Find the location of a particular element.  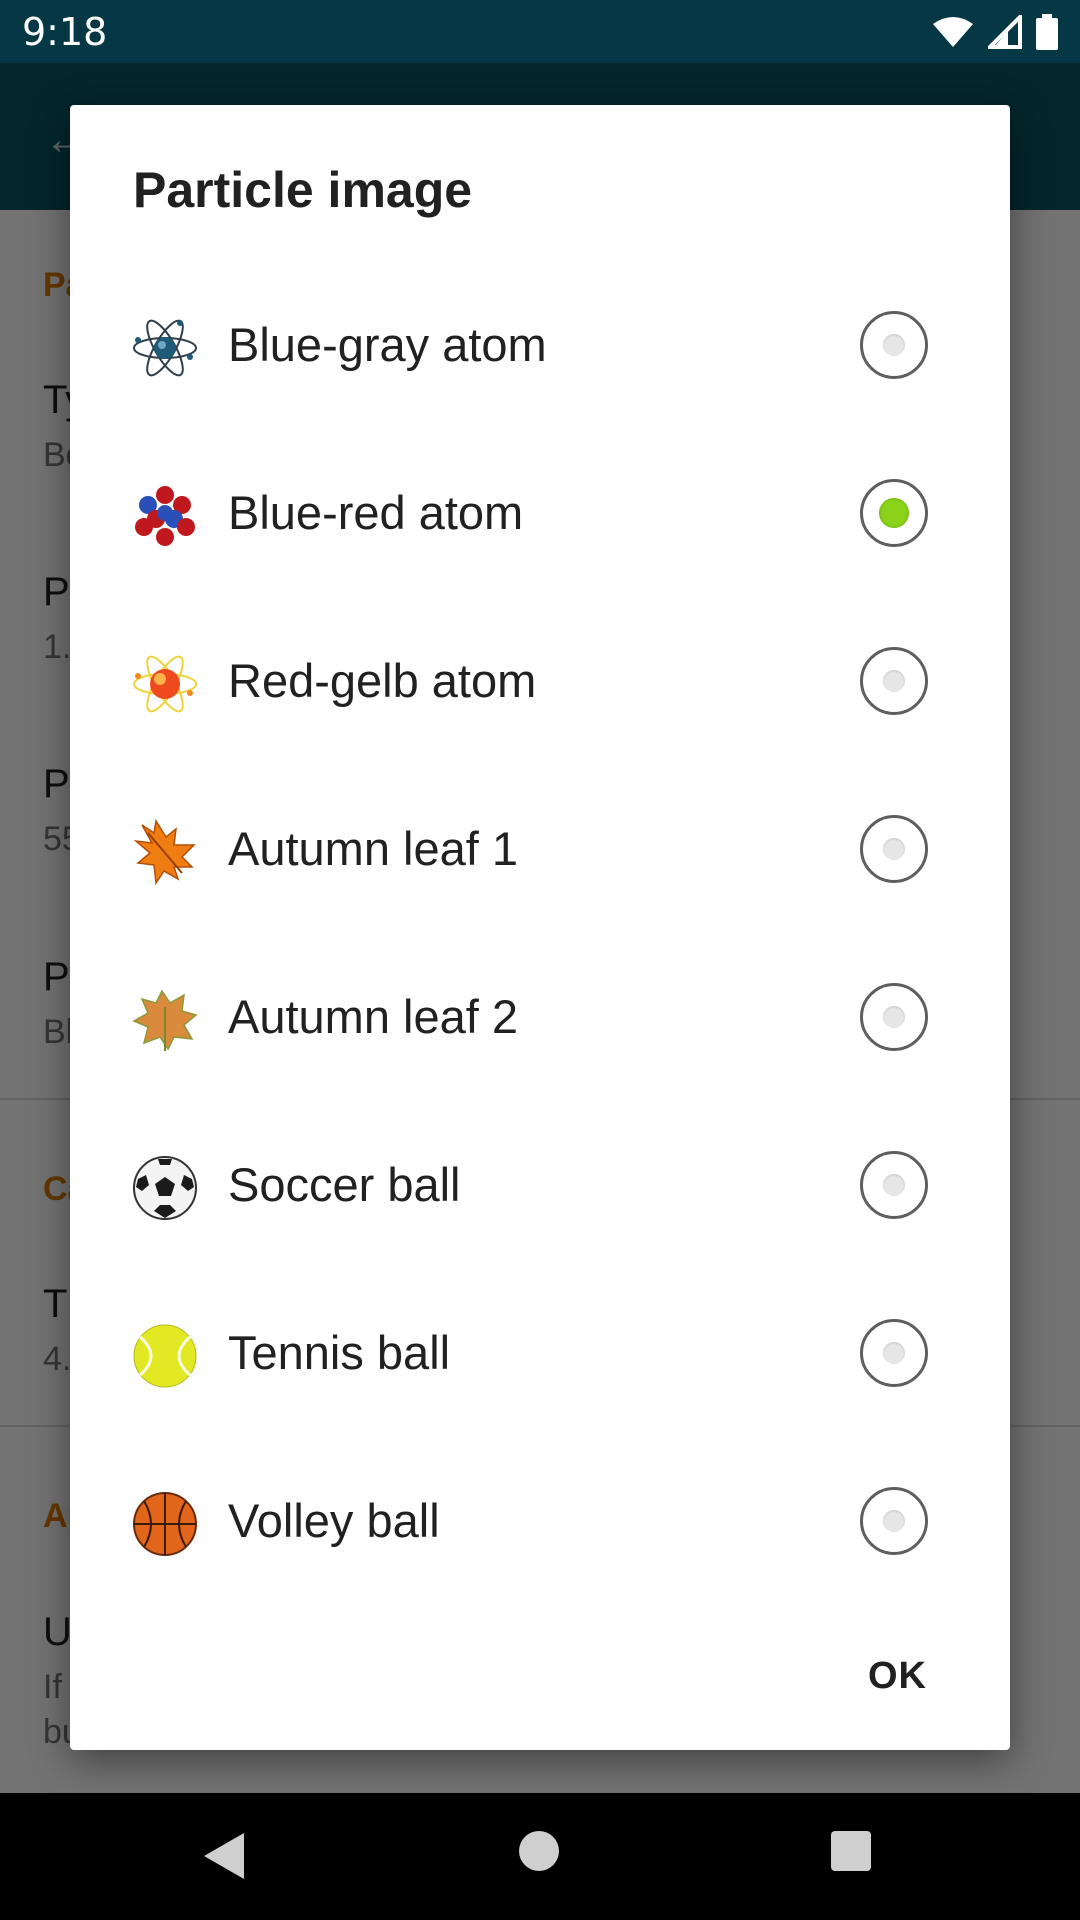

radio-dot-selected is located at coordinates (894, 513).